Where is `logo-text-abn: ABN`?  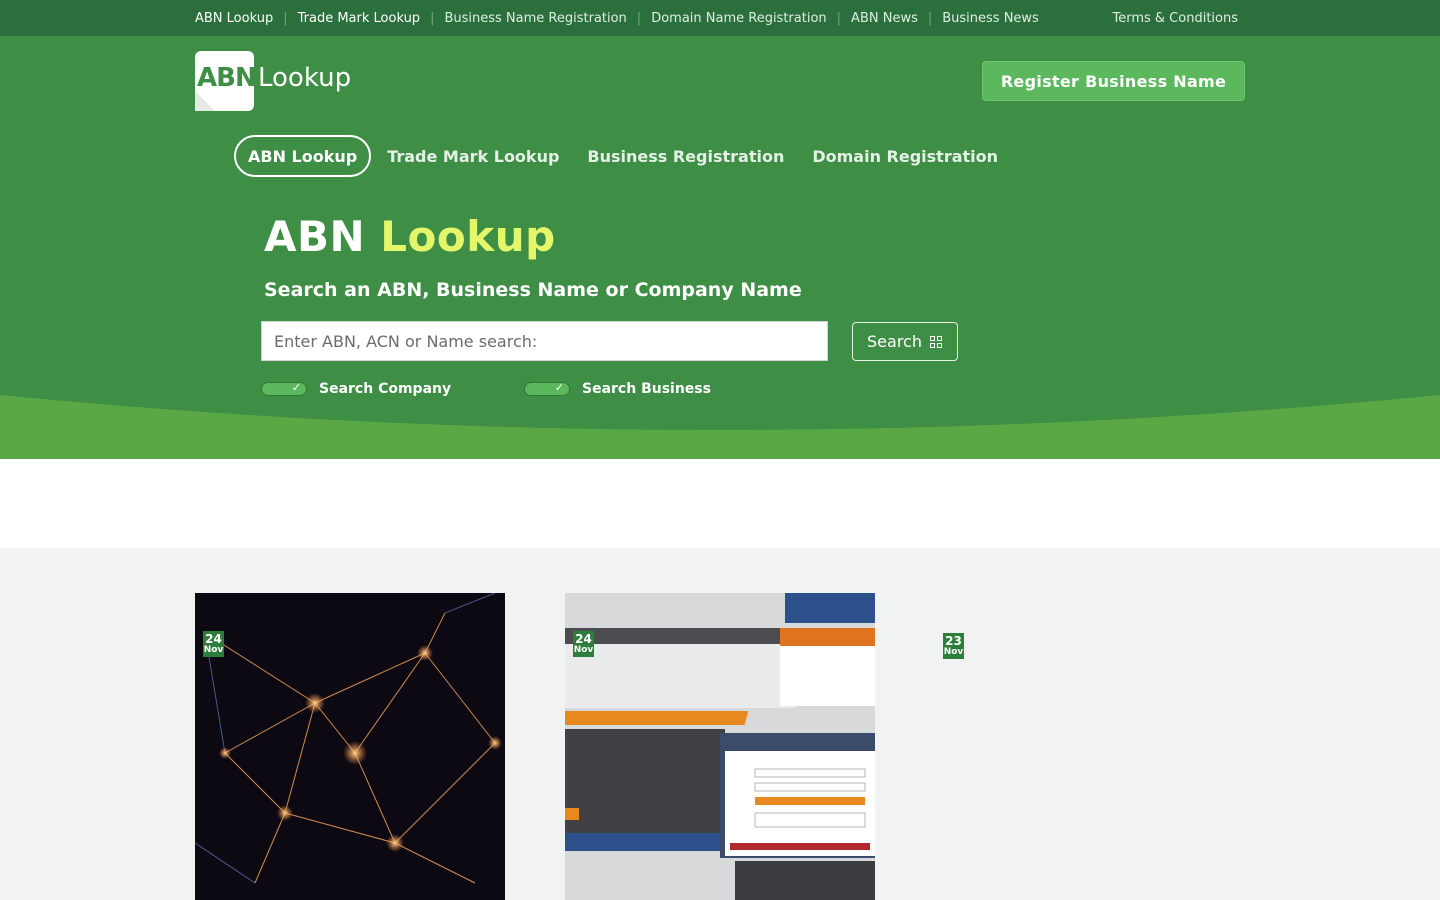 logo-text-abn: ABN is located at coordinates (227, 78).